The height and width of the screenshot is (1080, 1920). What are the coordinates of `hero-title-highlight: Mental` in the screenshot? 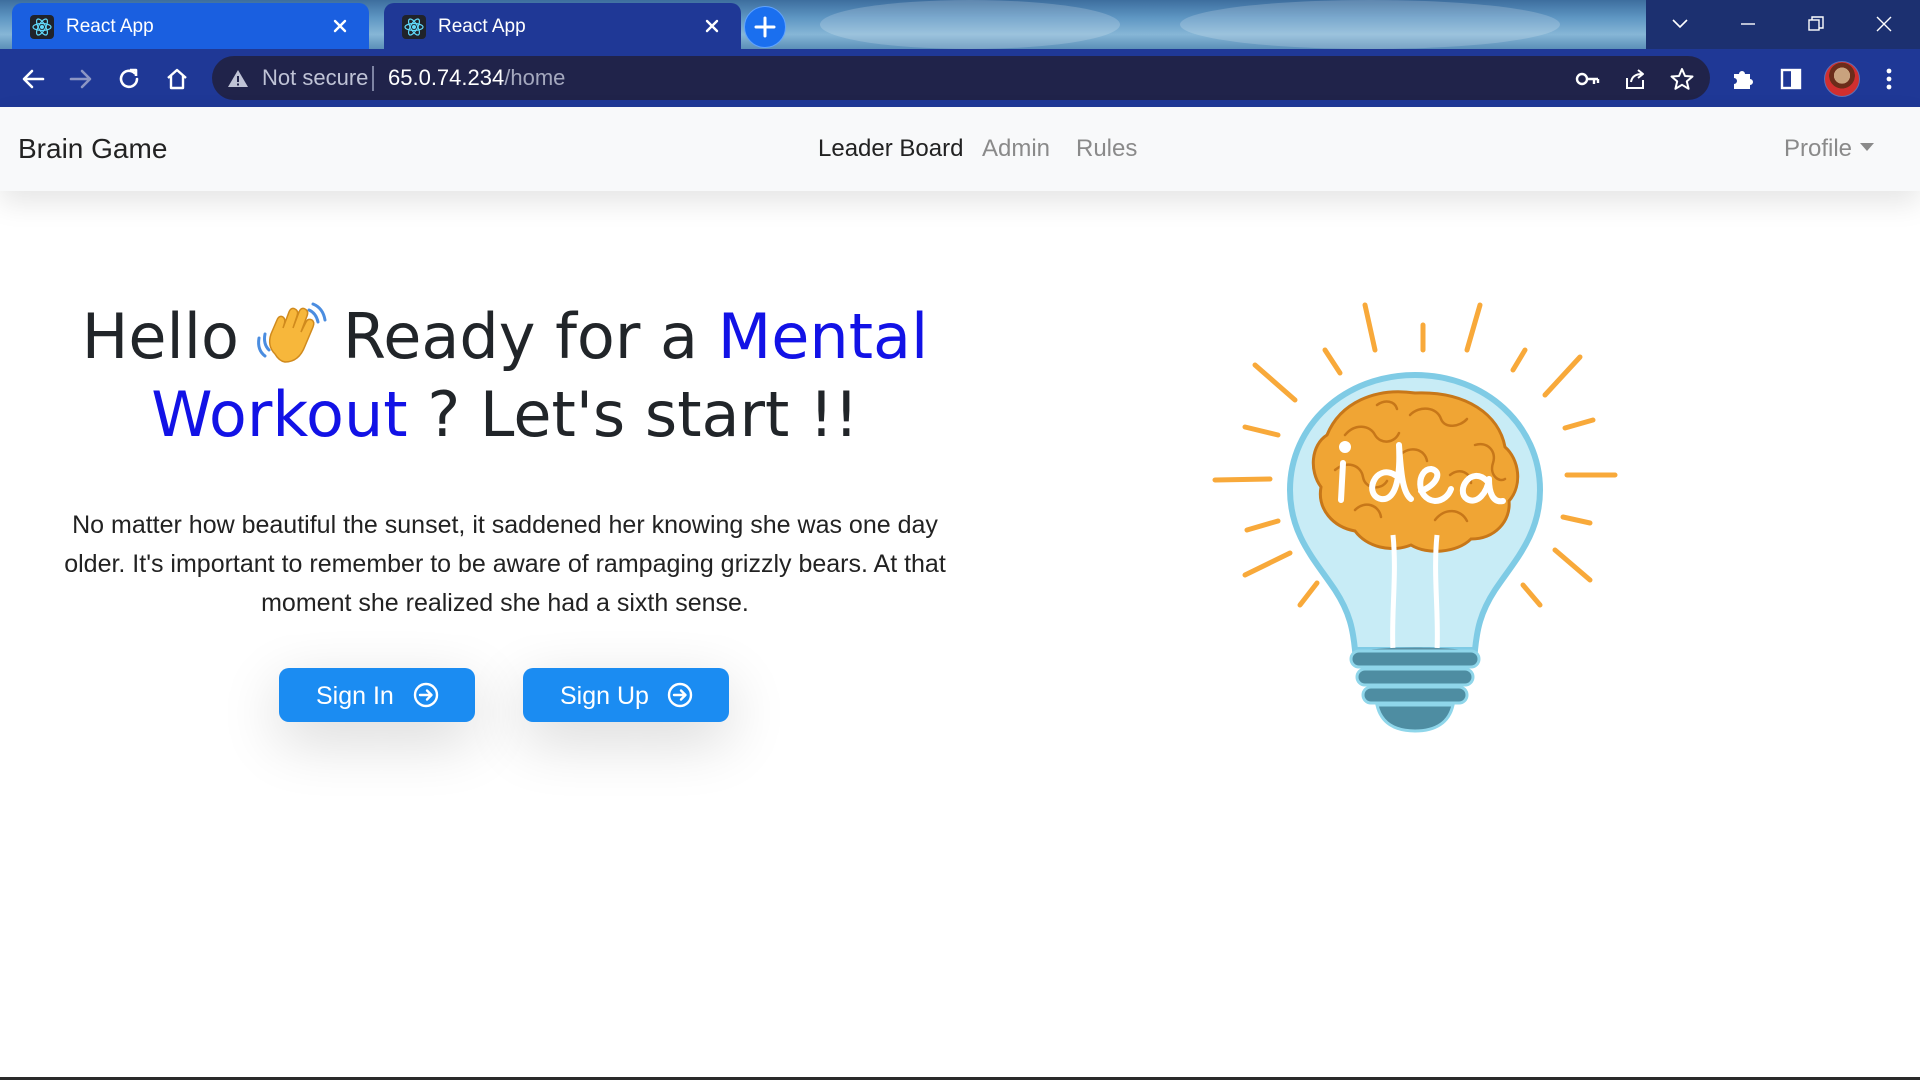 It's located at (823, 336).